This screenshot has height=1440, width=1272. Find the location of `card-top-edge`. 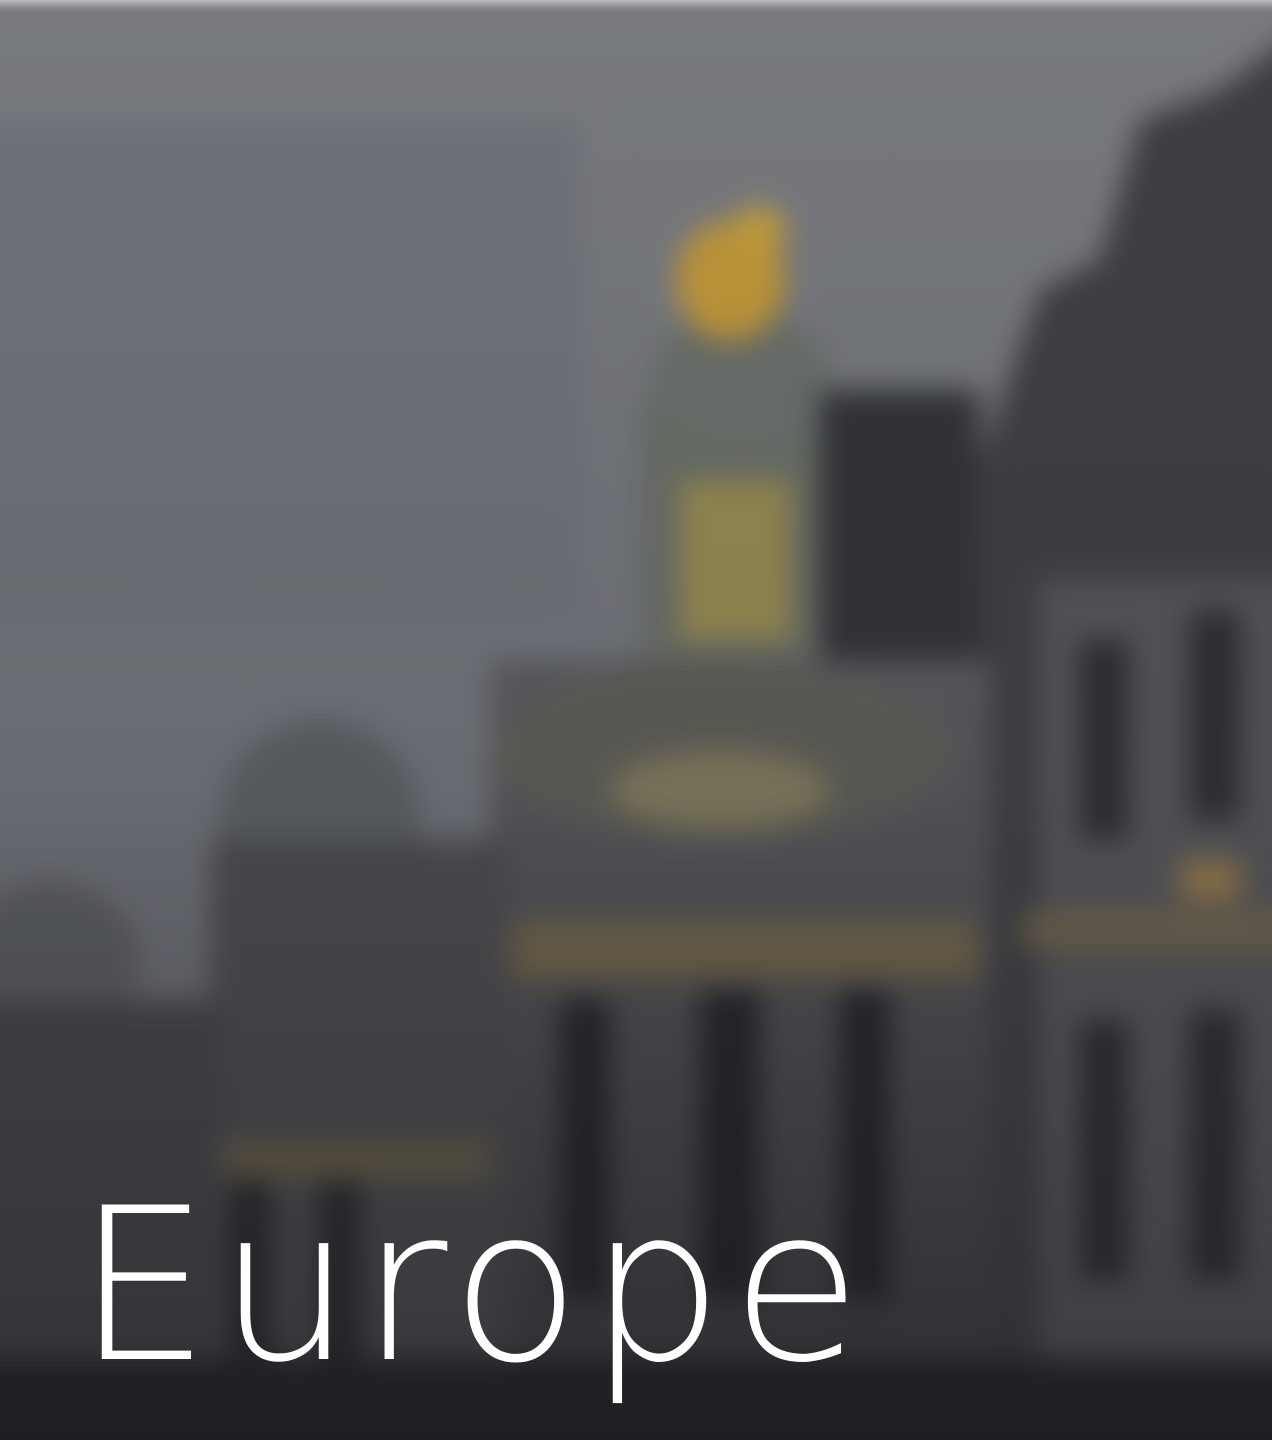

card-top-edge is located at coordinates (636, 6).